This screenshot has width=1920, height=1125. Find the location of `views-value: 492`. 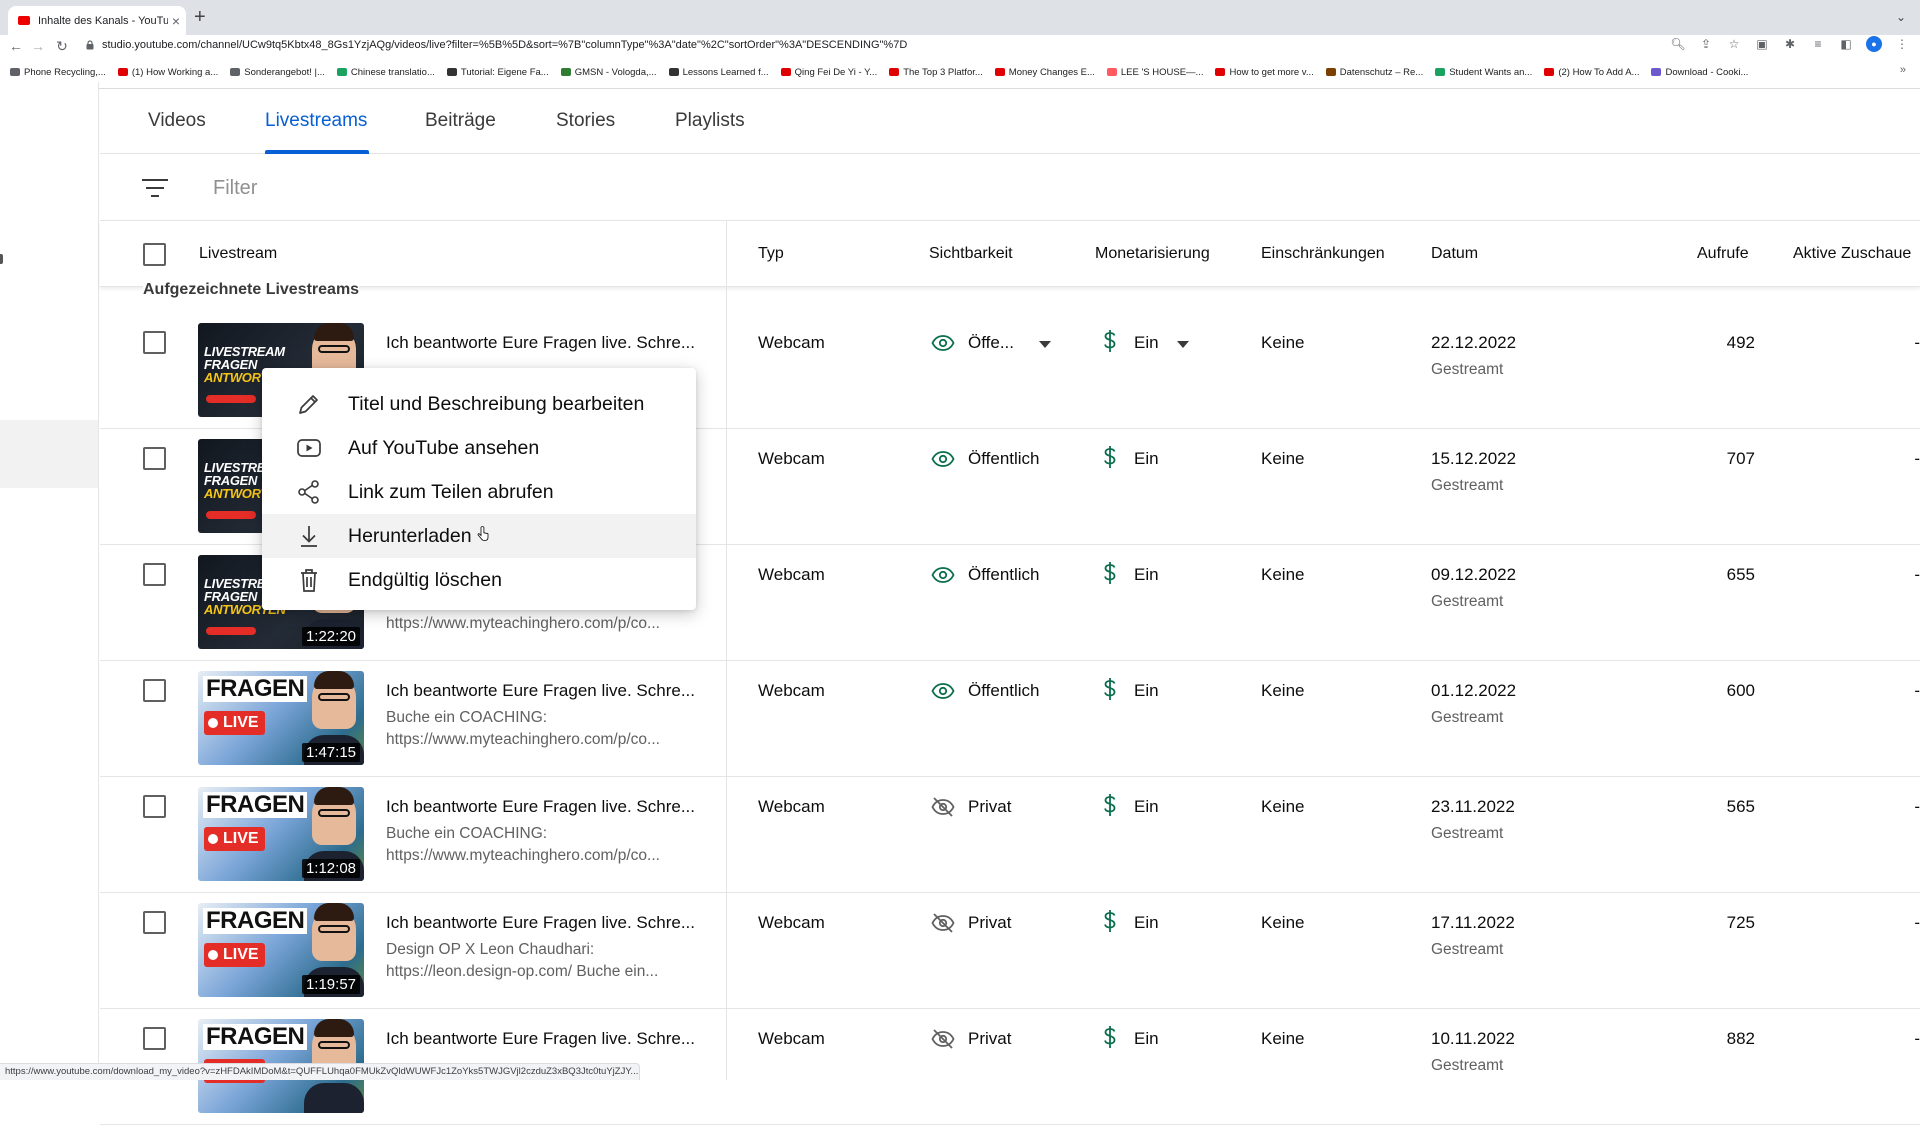

views-value: 492 is located at coordinates (1740, 342).